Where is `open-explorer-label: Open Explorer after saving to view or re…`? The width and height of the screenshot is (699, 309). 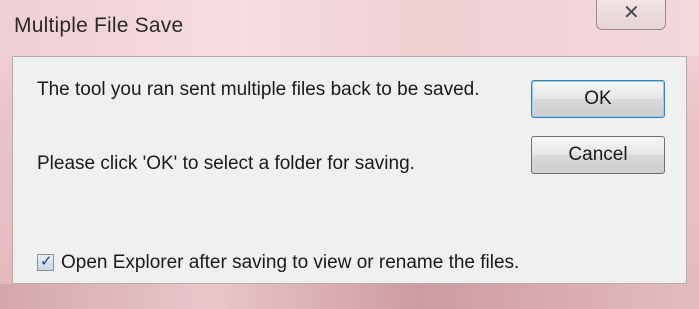 open-explorer-label: Open Explorer after saving to view or re… is located at coordinates (290, 263).